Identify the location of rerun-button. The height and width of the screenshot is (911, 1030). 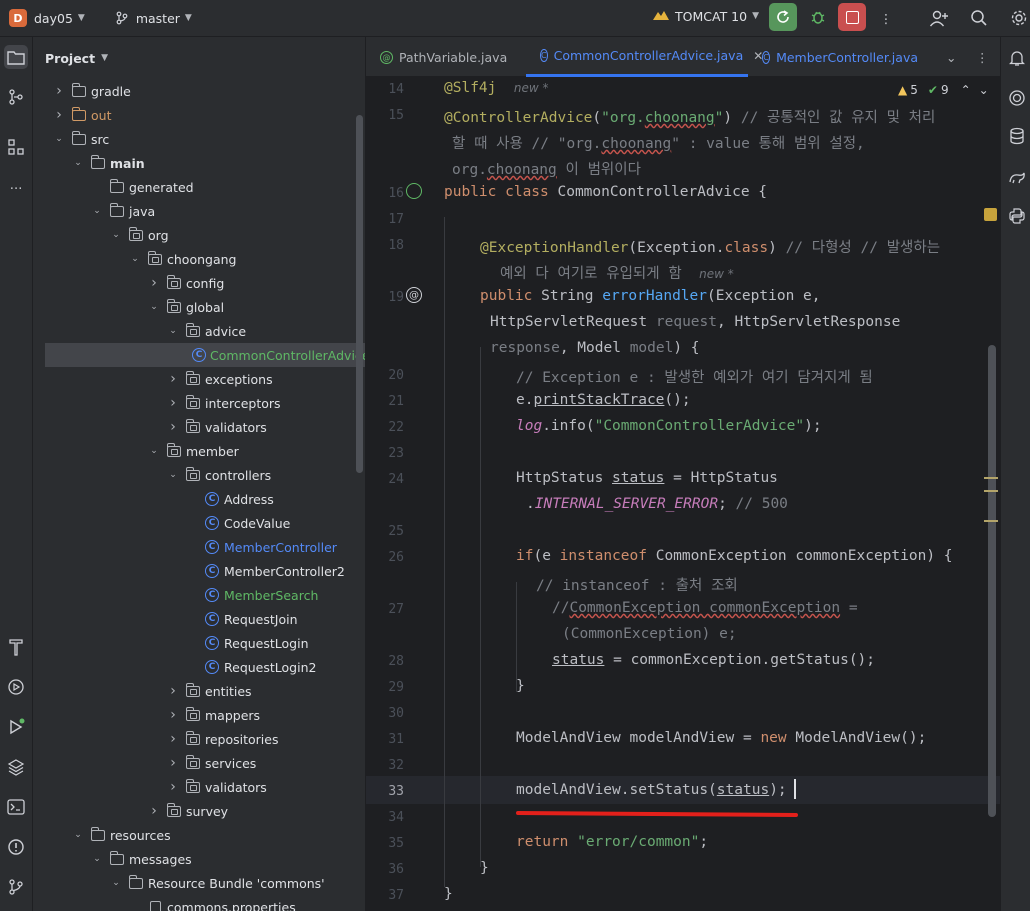
(783, 17).